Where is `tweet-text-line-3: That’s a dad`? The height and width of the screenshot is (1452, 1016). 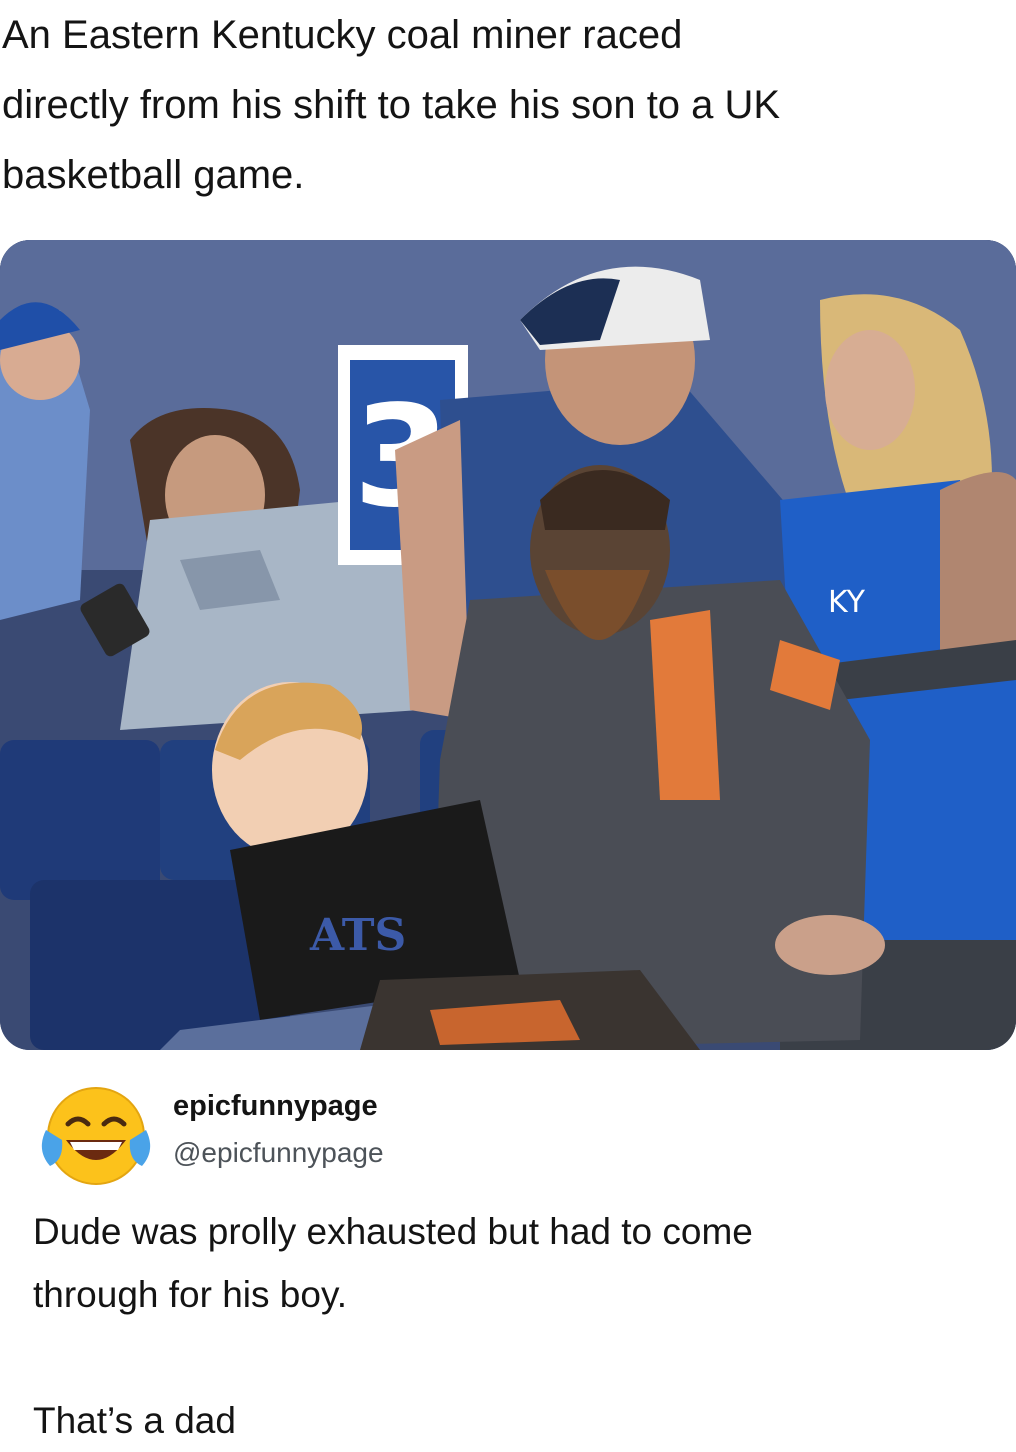
tweet-text-line-3: That’s a dad is located at coordinates (134, 1420).